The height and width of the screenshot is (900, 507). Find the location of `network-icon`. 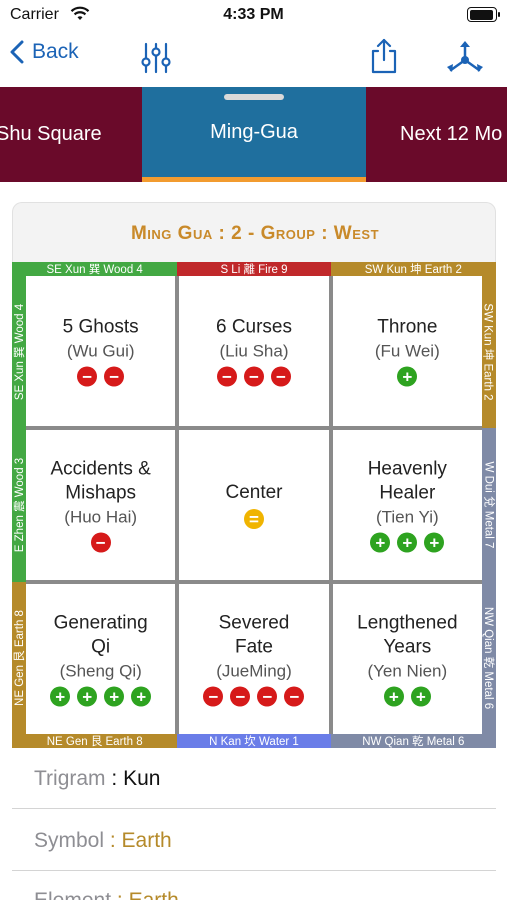

network-icon is located at coordinates (465, 59).